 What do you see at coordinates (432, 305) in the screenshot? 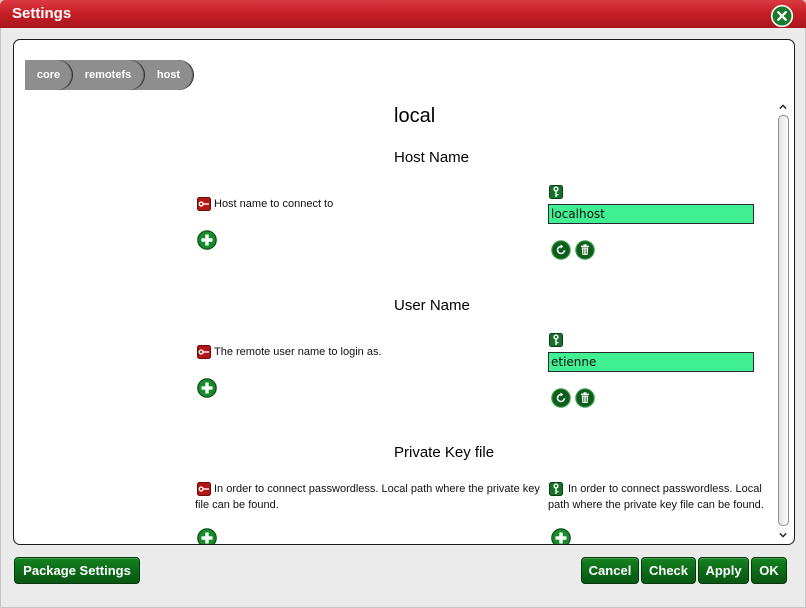
I see `setting-title: User Name` at bounding box center [432, 305].